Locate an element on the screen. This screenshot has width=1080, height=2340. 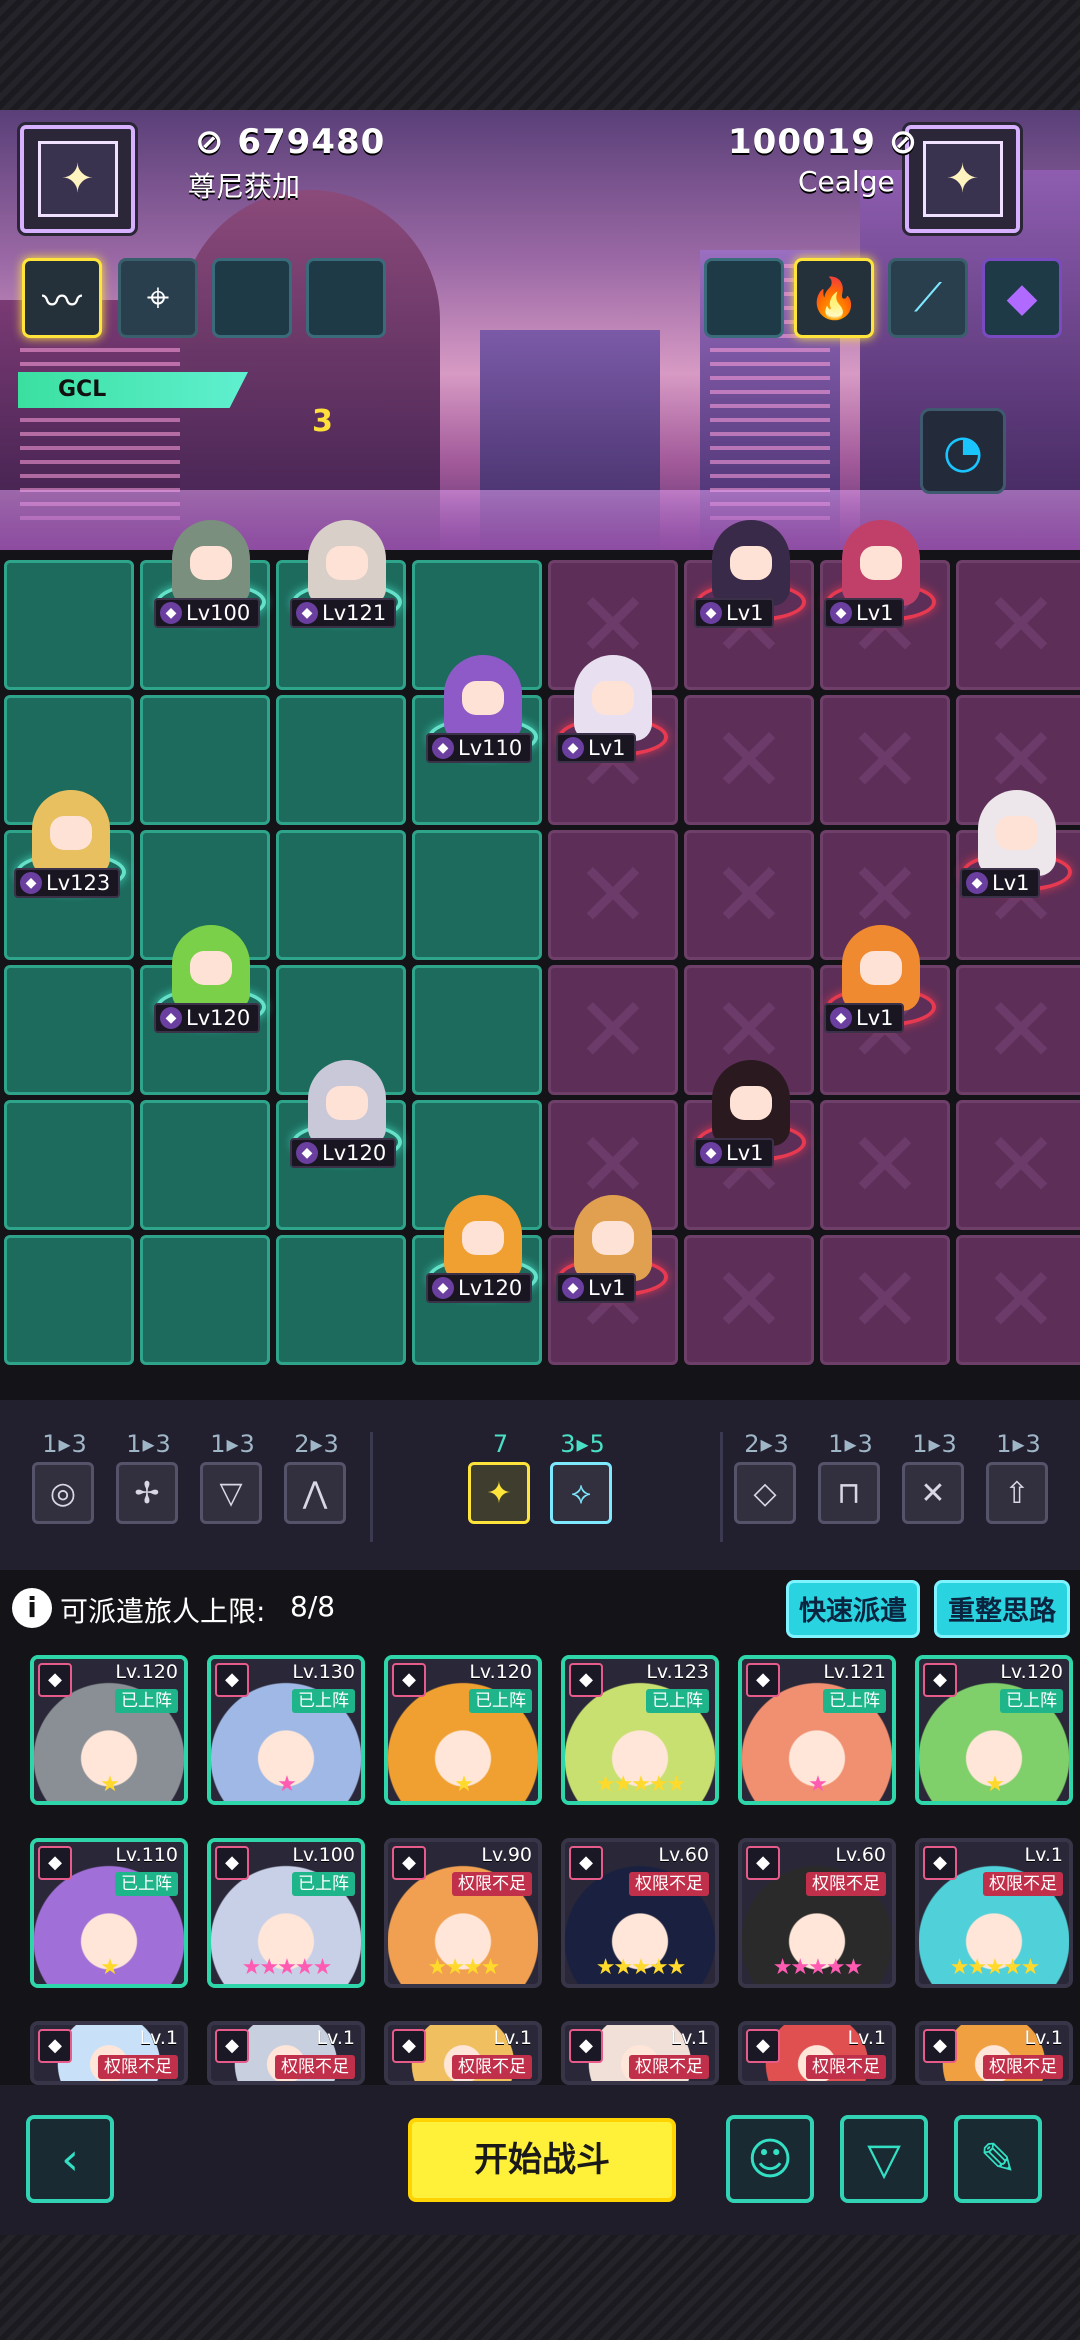
quick-dispatch-button: 快速派遣 is located at coordinates (853, 1609).